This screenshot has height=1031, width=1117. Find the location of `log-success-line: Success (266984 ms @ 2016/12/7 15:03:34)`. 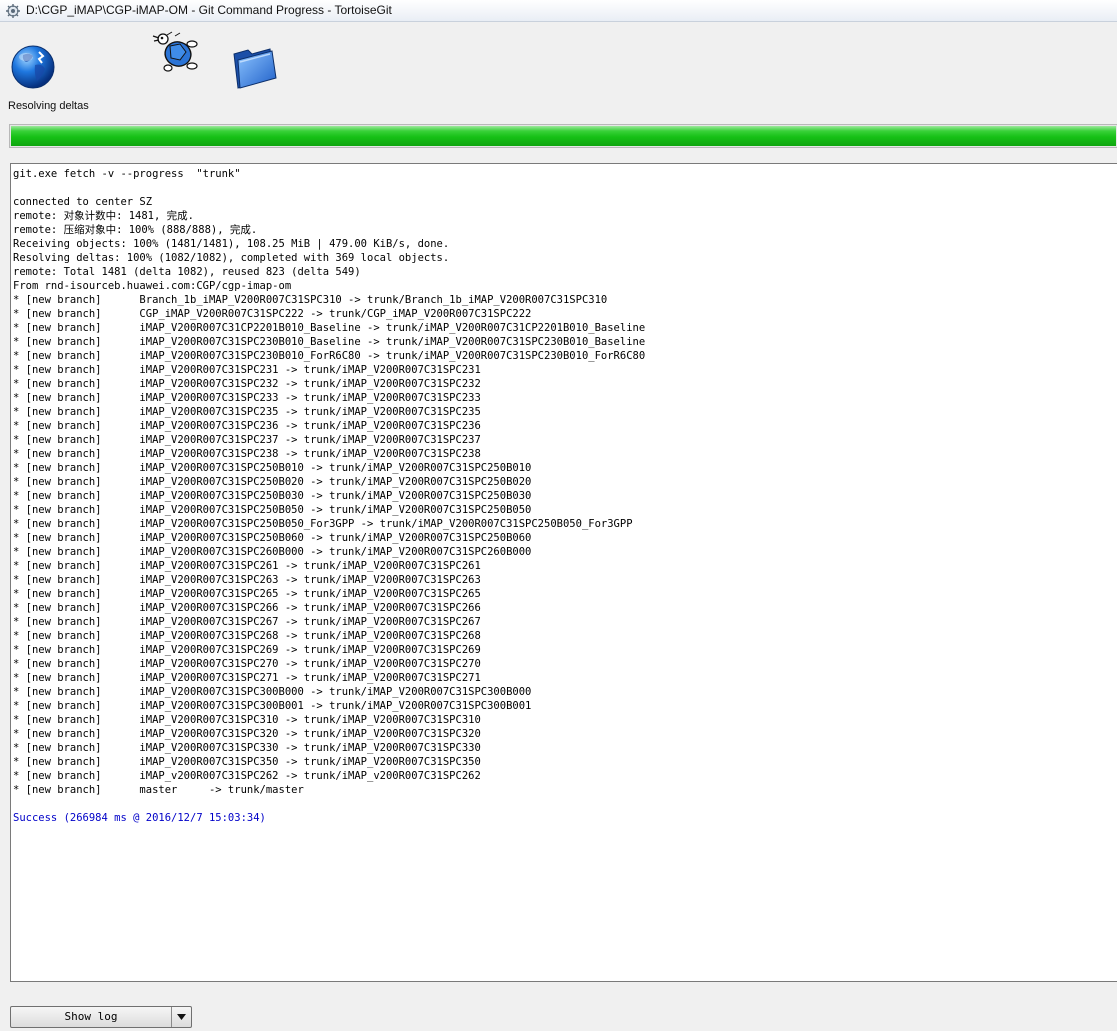

log-success-line: Success (266984 ms @ 2016/12/7 15:03:34) is located at coordinates (139, 818).